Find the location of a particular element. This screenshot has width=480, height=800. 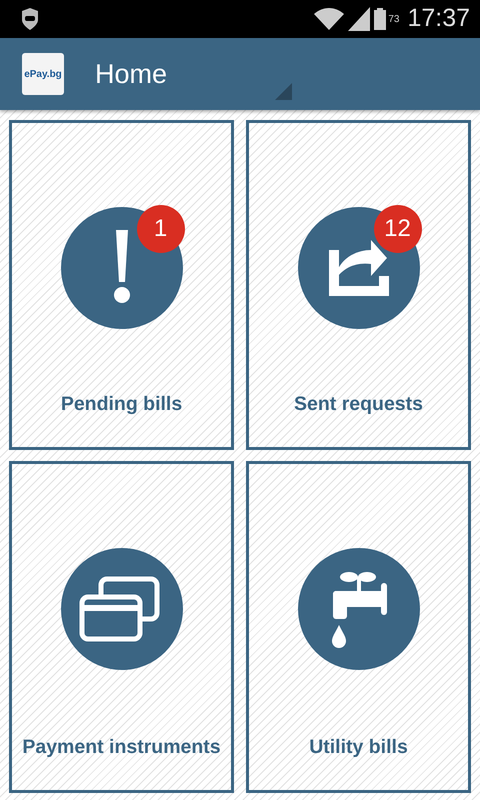

battery-level-text: 73 is located at coordinates (394, 19).